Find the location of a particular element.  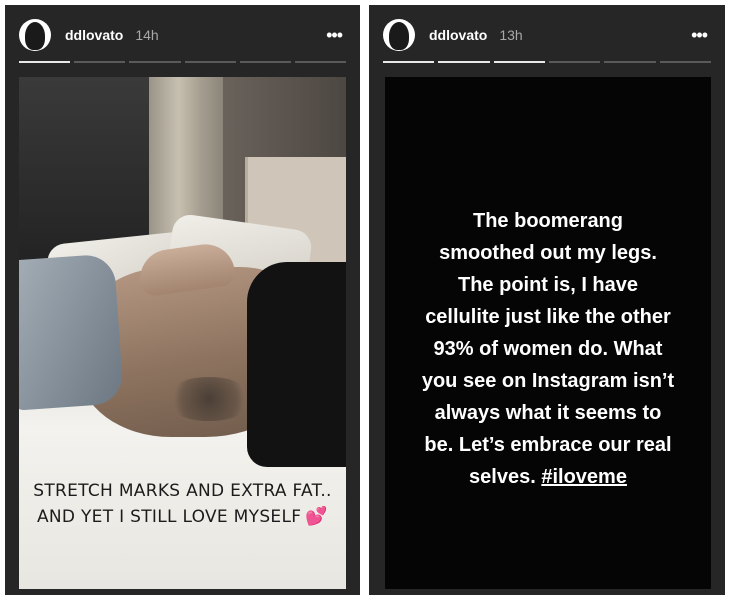

story-text-prefix: selves. is located at coordinates (505, 477).